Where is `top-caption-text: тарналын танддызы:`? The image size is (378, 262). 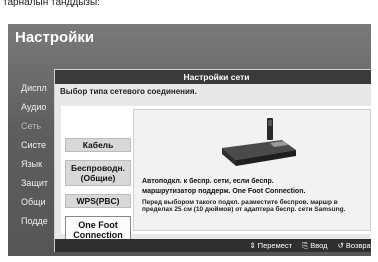 top-caption-text: тарналын танддызы: is located at coordinates (51, 4).